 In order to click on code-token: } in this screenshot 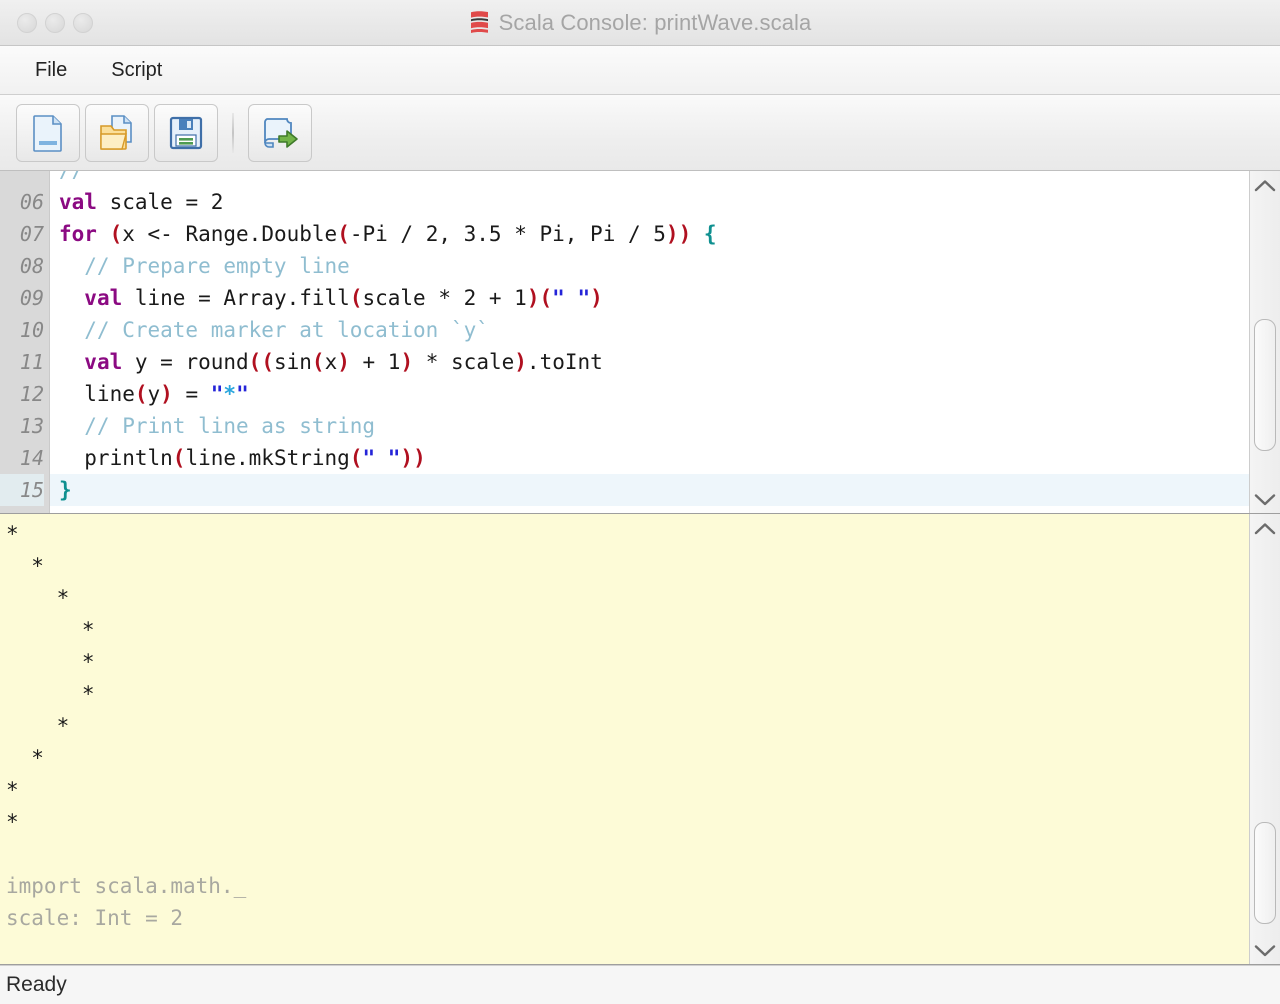, I will do `click(65, 490)`.